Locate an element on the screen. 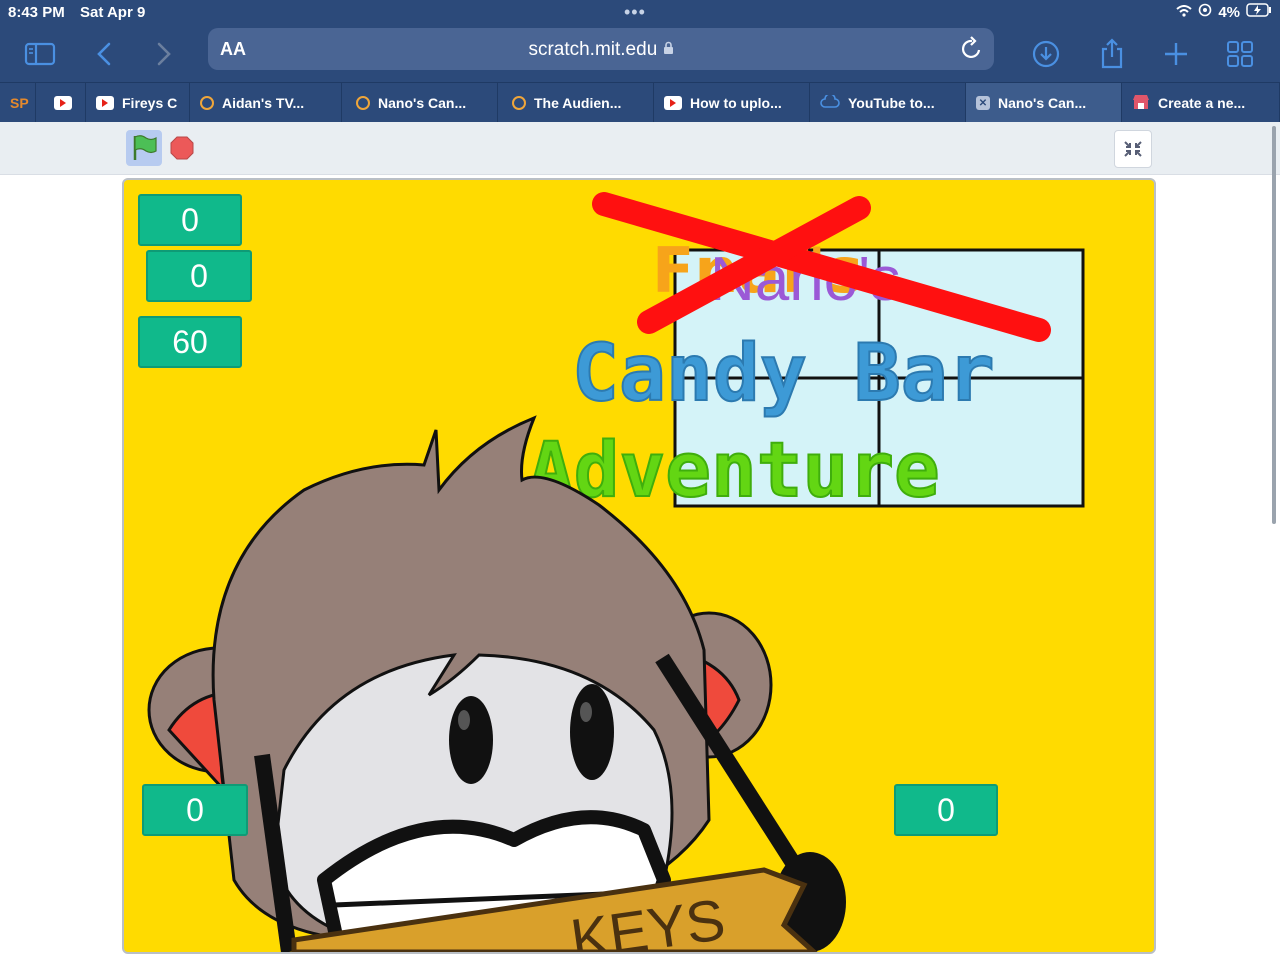 Image resolution: width=1280 pixels, height=960 pixels. exit-fullscreen-button is located at coordinates (1133, 149).